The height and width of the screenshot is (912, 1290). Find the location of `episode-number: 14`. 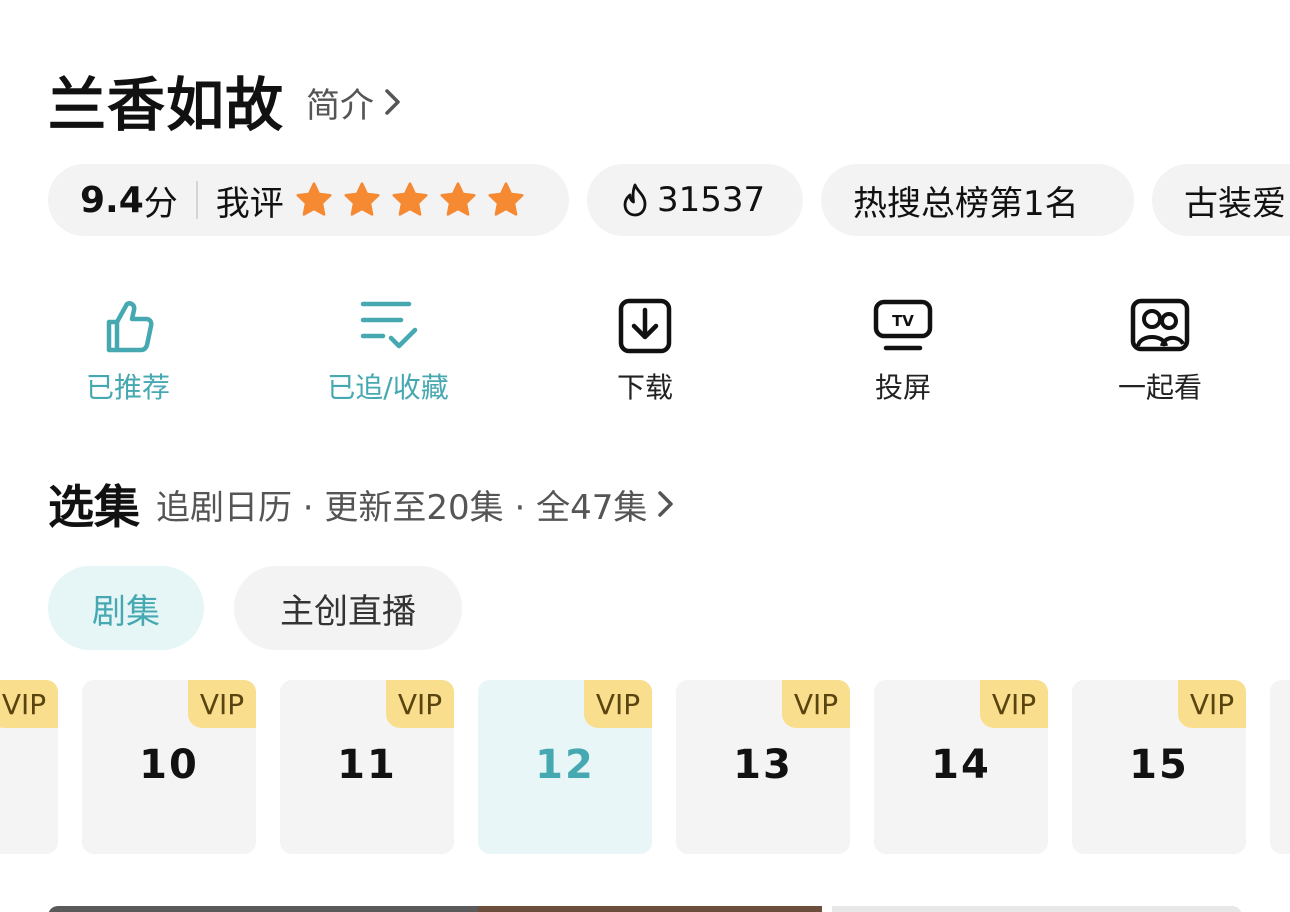

episode-number: 14 is located at coordinates (961, 765).